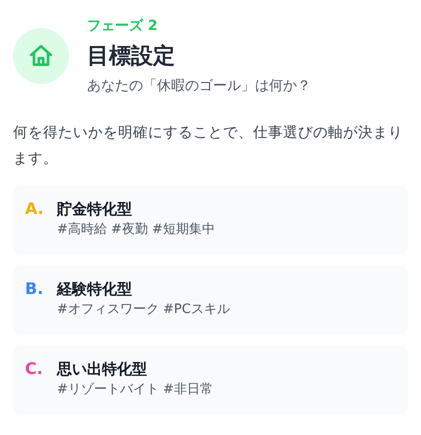 The width and height of the screenshot is (421, 435). Describe the element at coordinates (95, 209) in the screenshot. I see `option-title: 貯金特化型` at that location.